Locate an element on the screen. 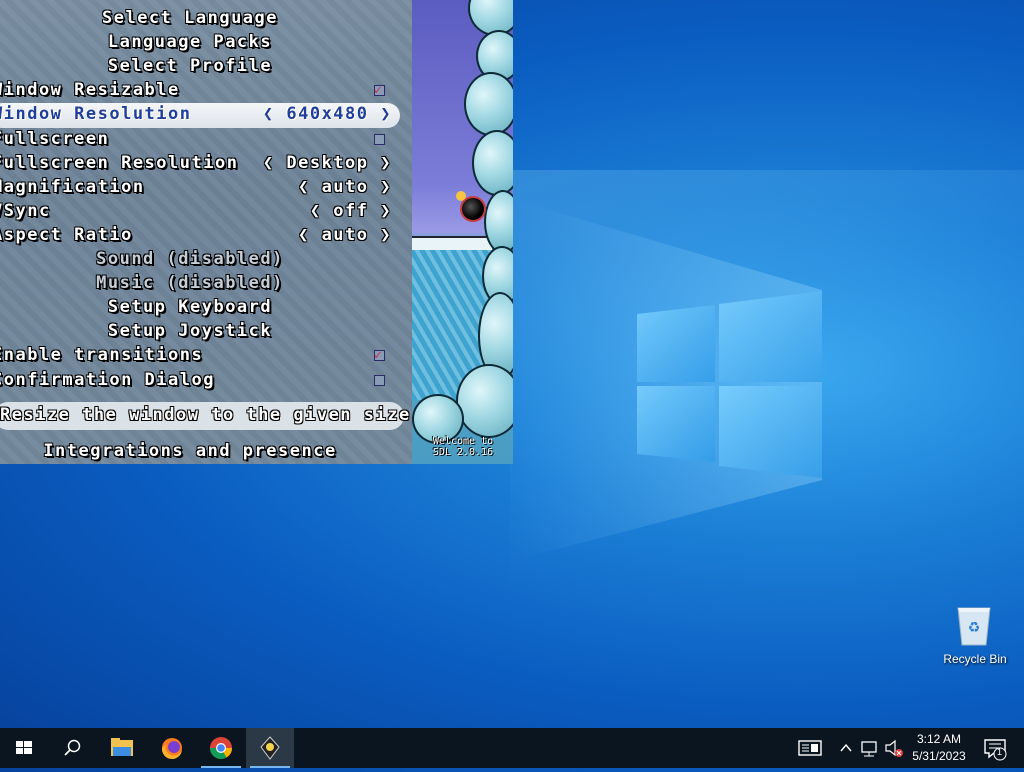 This screenshot has width=1024, height=772. option-value-text: Desktop is located at coordinates (327, 163).